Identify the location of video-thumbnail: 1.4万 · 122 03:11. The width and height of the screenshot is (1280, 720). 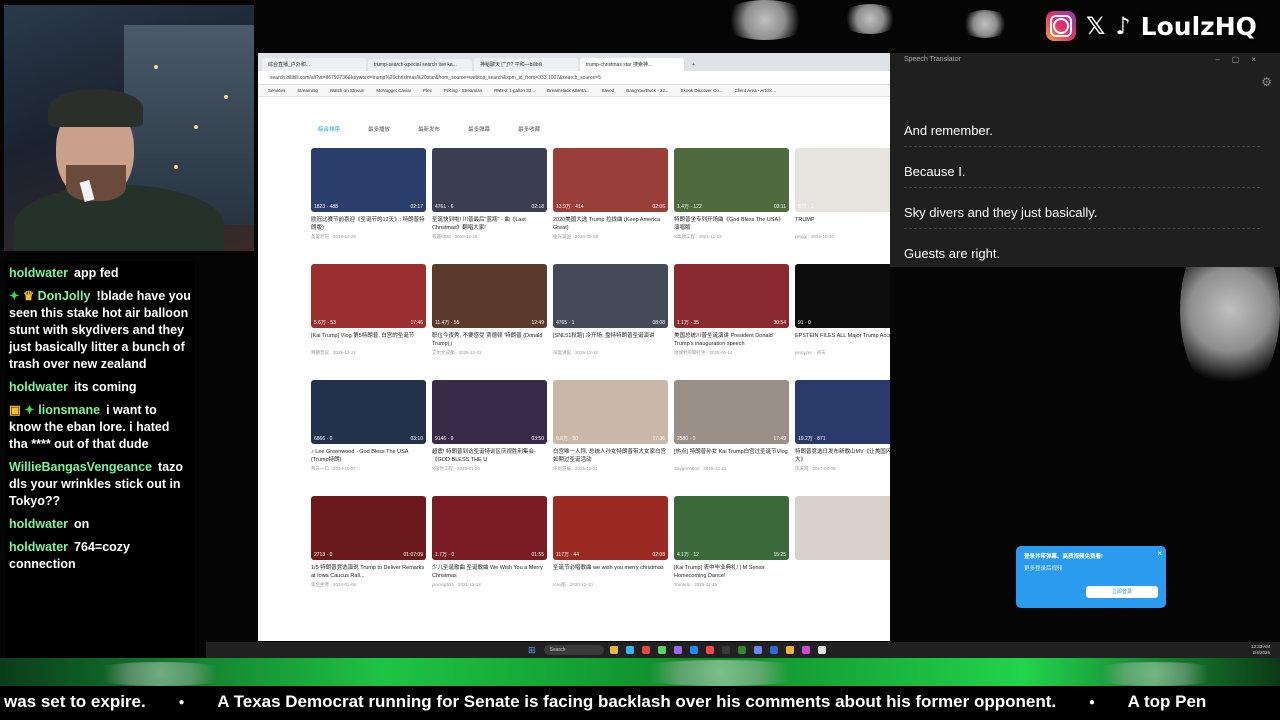
(731, 180).